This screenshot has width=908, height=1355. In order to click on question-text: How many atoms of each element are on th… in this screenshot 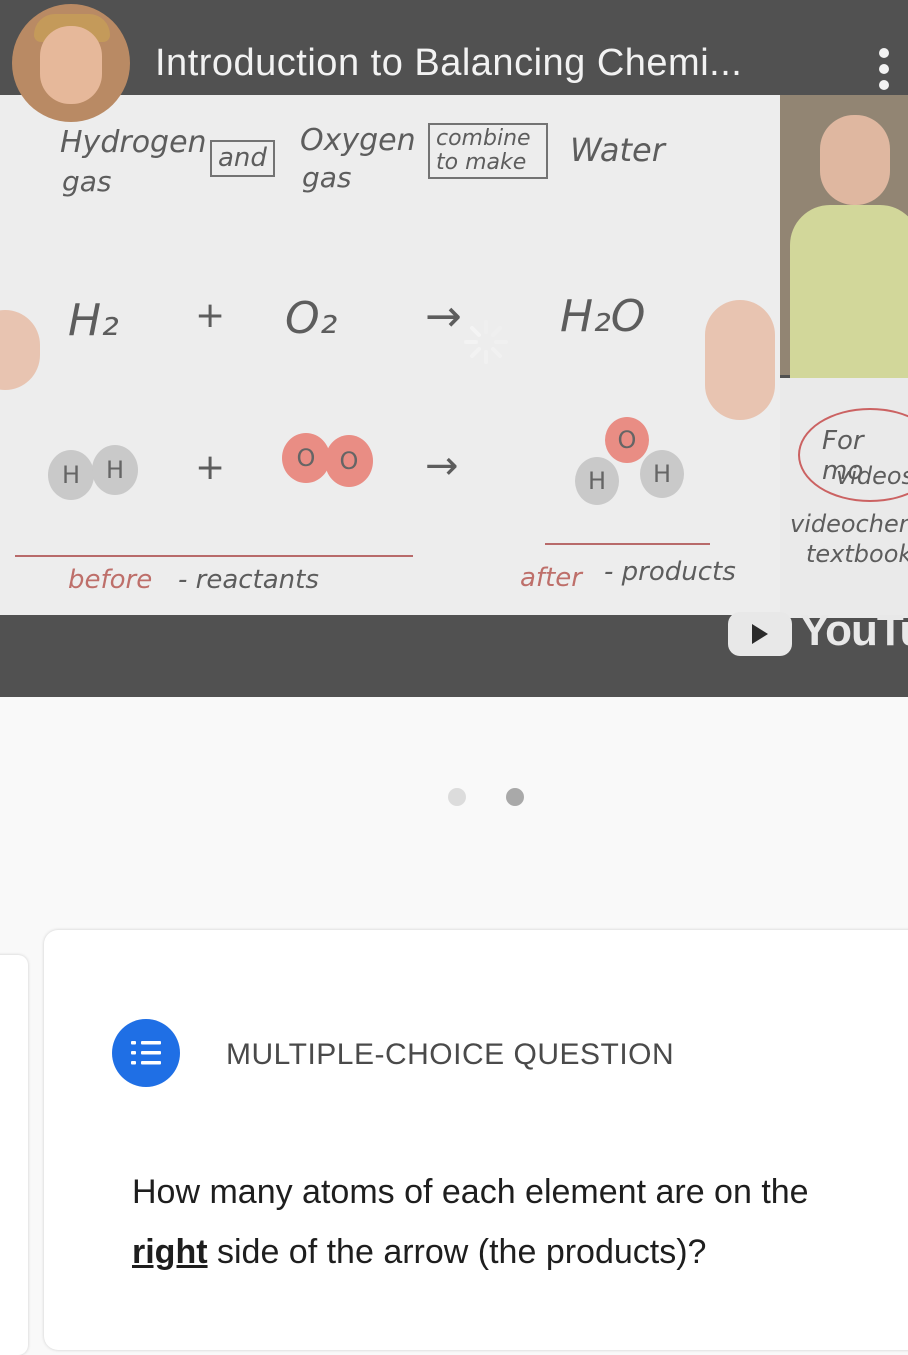, I will do `click(482, 1222)`.